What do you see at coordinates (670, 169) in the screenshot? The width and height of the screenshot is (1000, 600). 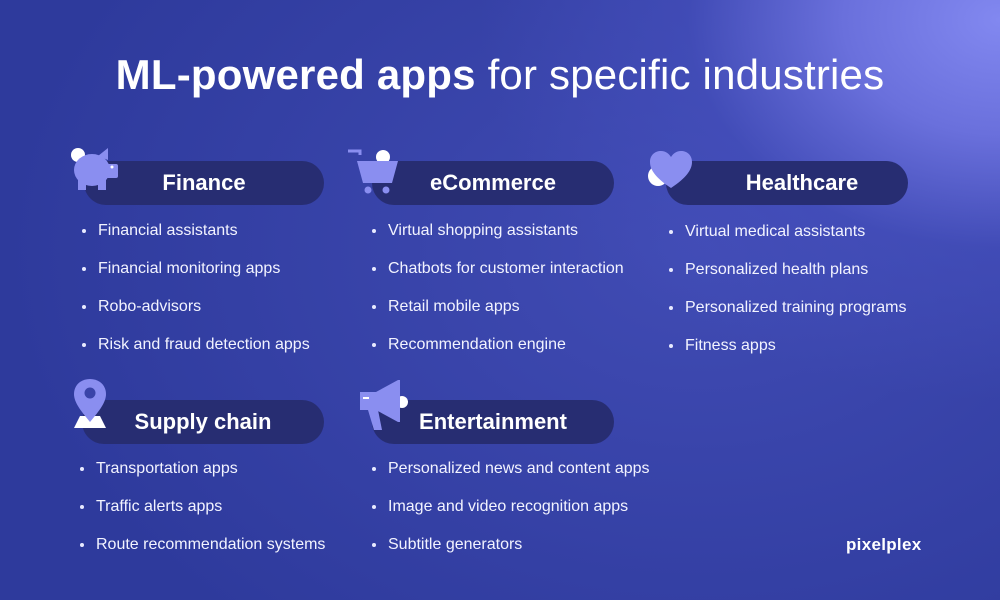 I see `heart-icon` at bounding box center [670, 169].